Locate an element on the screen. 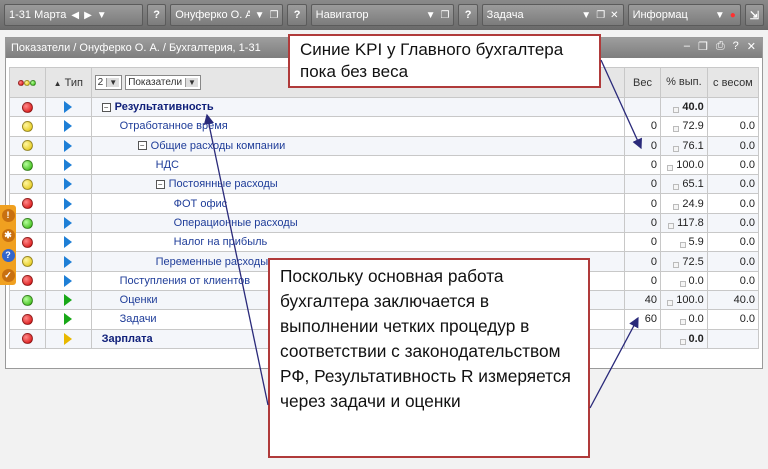 Image resolution: width=768 pixels, height=469 pixels. table-row: Налог на прибыль 0 5.9 0.0 is located at coordinates (384, 242).